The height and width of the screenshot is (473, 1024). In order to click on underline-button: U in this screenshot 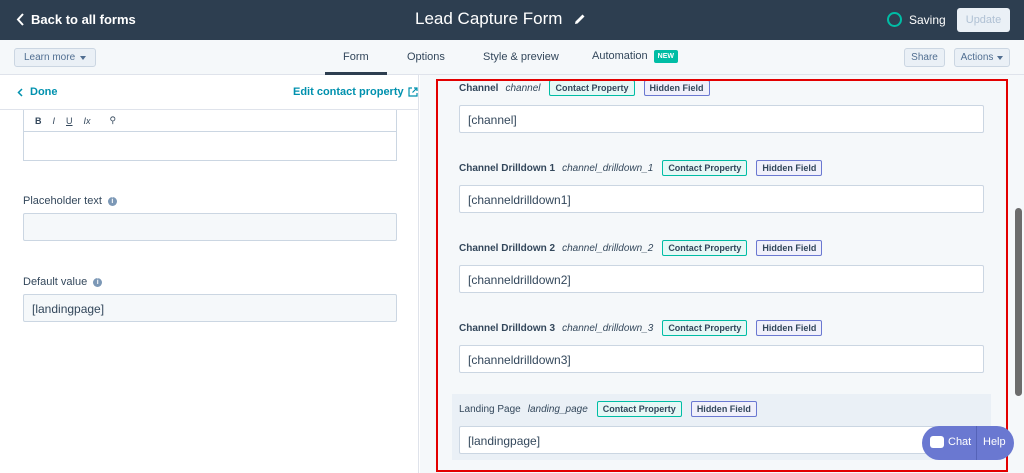, I will do `click(69, 121)`.